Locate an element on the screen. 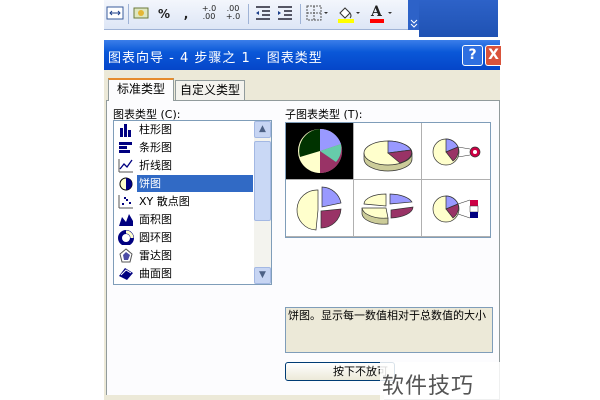 The image size is (600, 400). subtype-pie-of-pie is located at coordinates (456, 151).